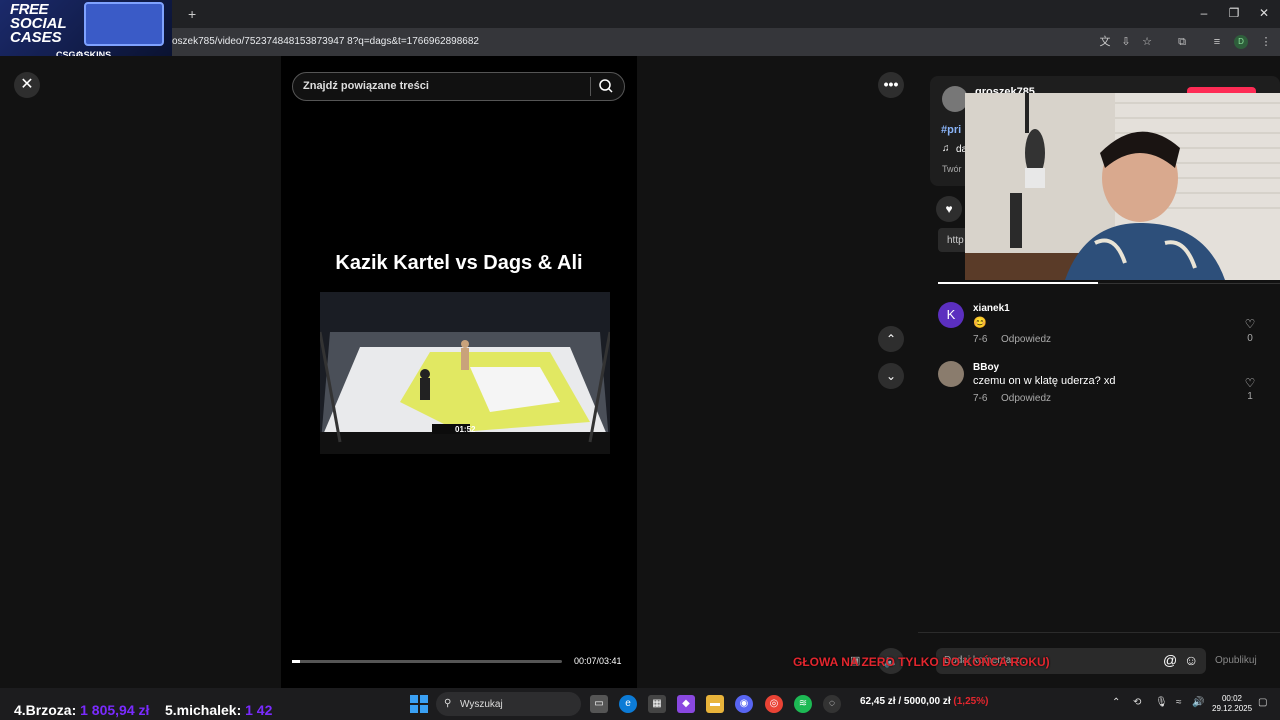 Image resolution: width=1280 pixels, height=720 pixels. Describe the element at coordinates (980, 323) in the screenshot. I see `comment-text: 😊` at that location.